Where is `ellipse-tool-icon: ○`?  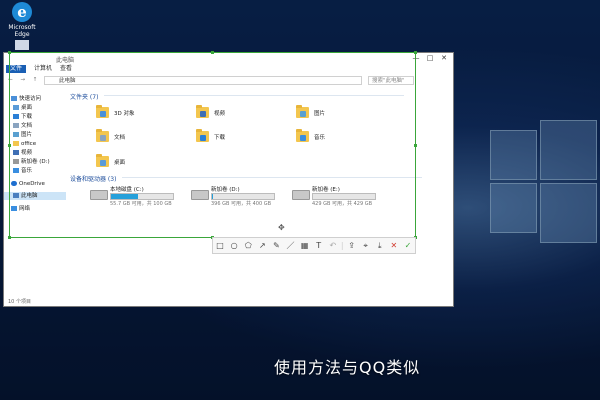
ellipse-tool-icon: ○ is located at coordinates (234, 245).